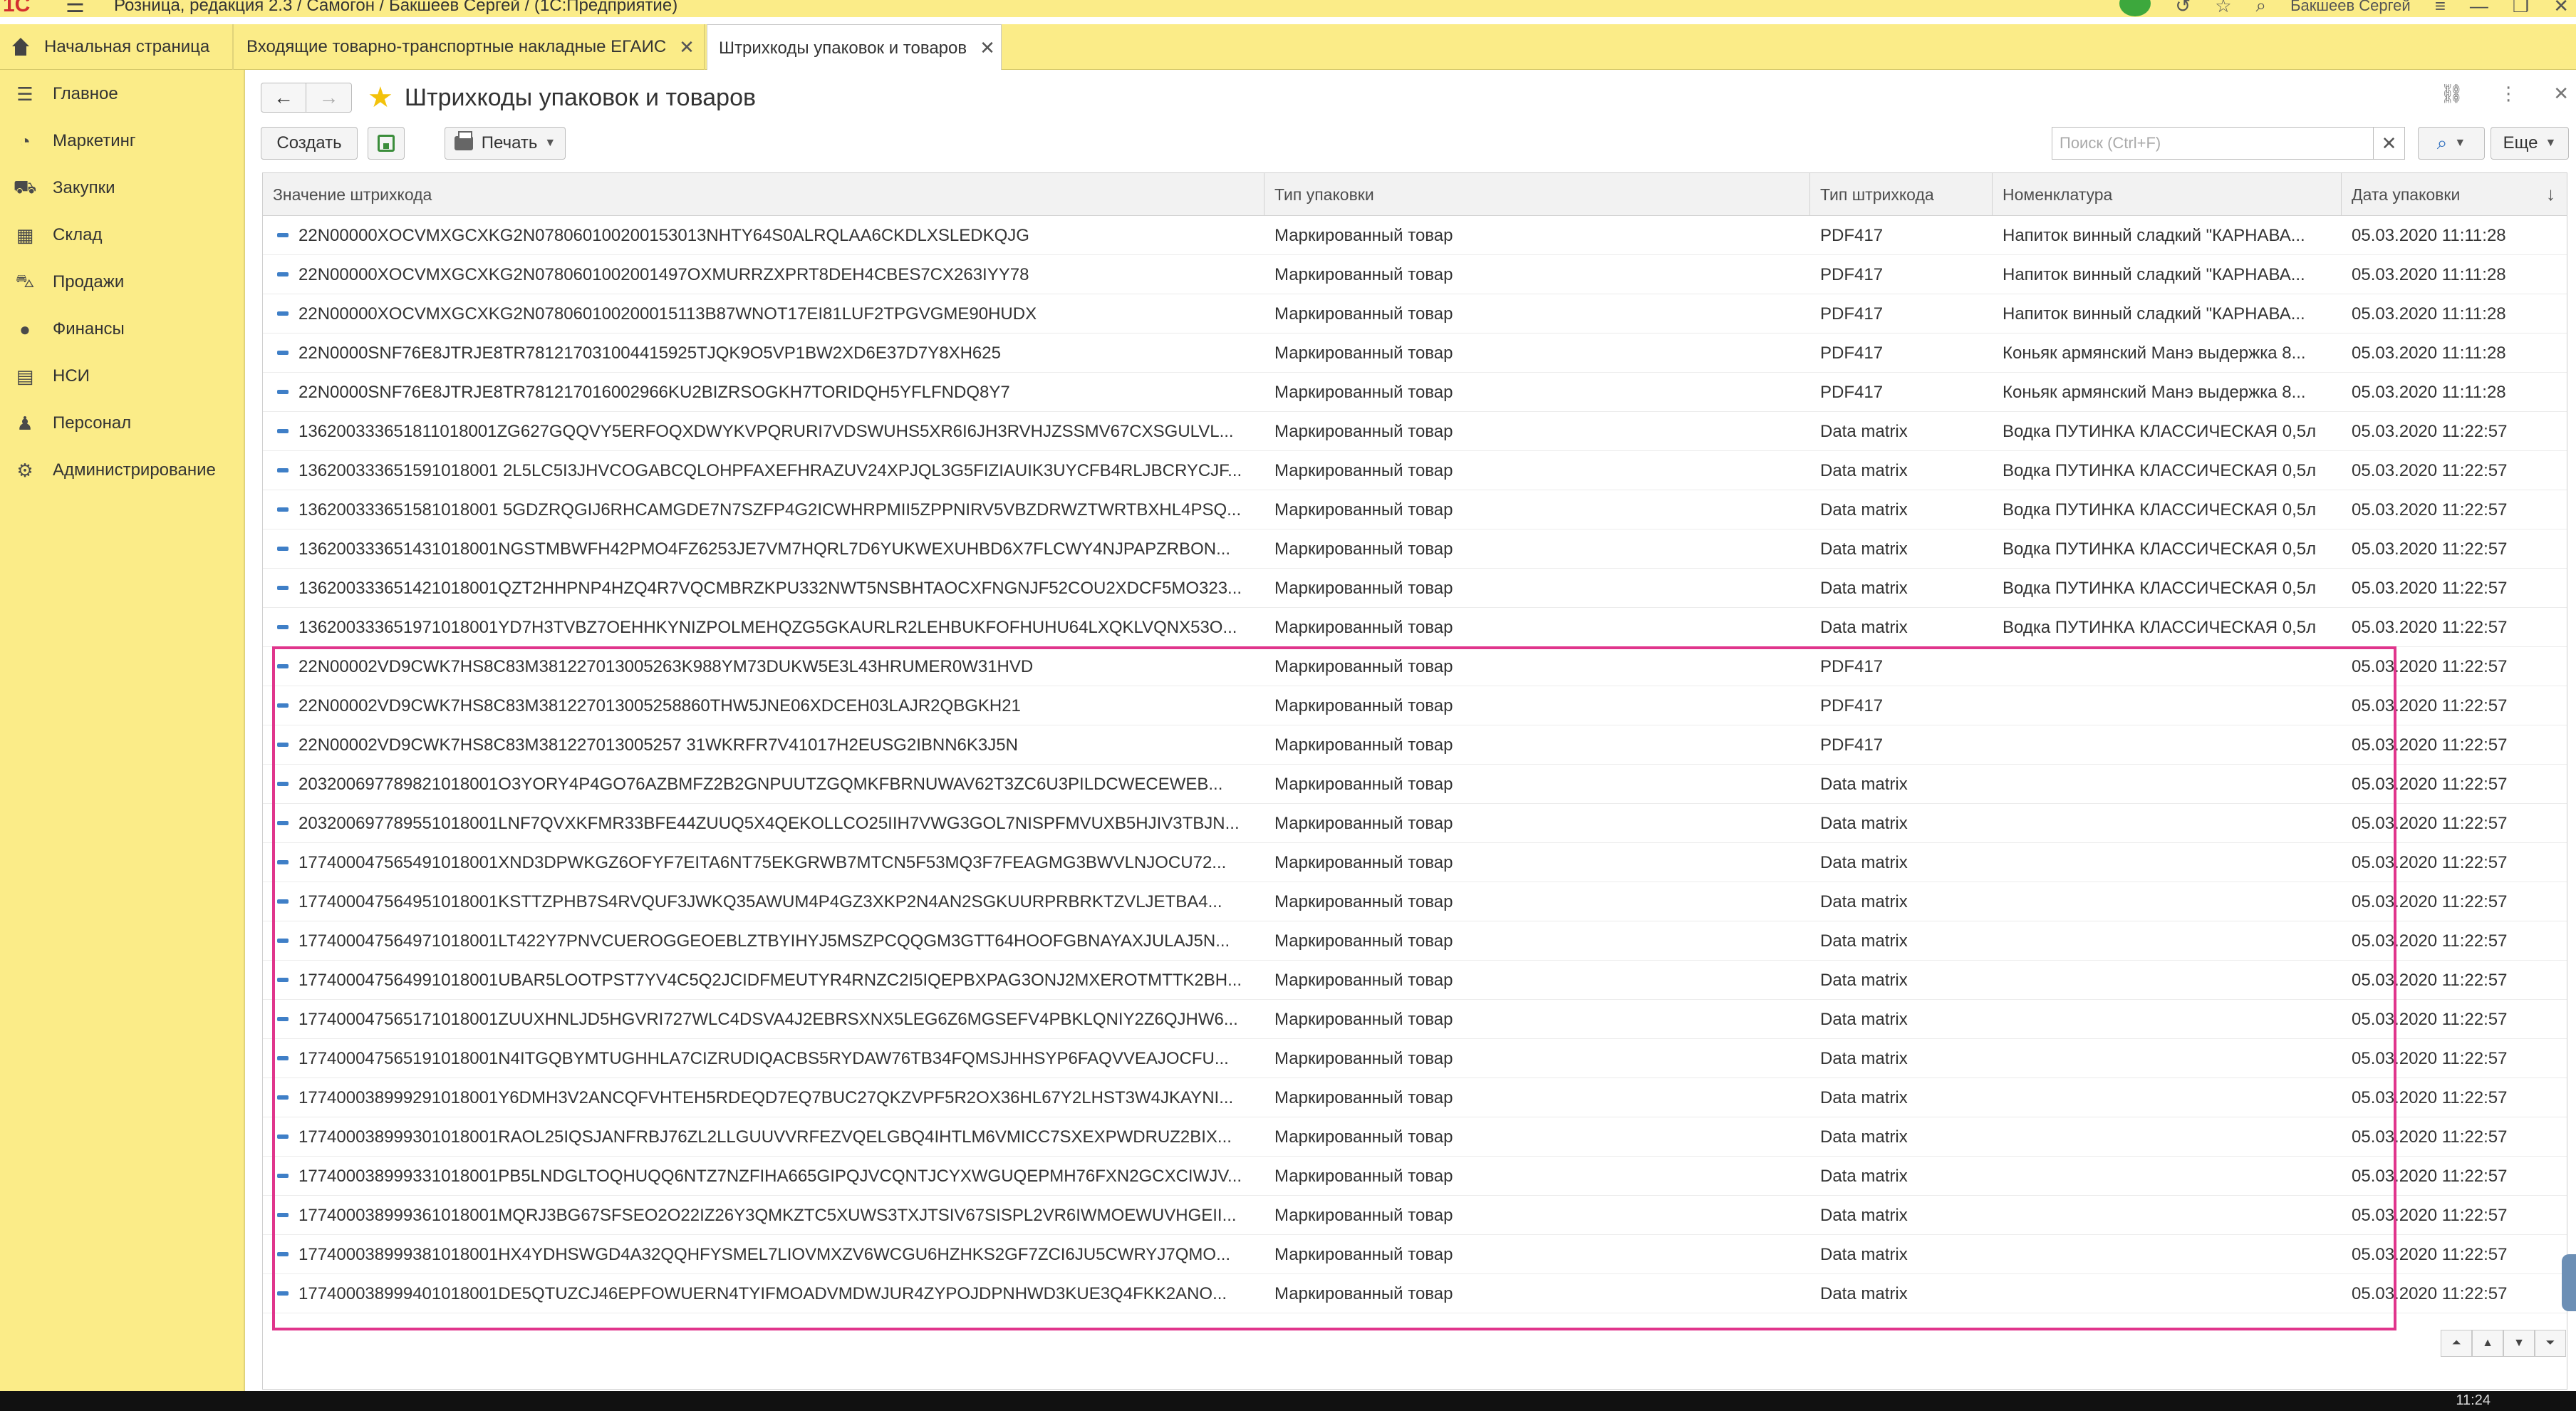 The image size is (2576, 1411). What do you see at coordinates (2550, 194) in the screenshot?
I see `sort-descending-icon: ↓` at bounding box center [2550, 194].